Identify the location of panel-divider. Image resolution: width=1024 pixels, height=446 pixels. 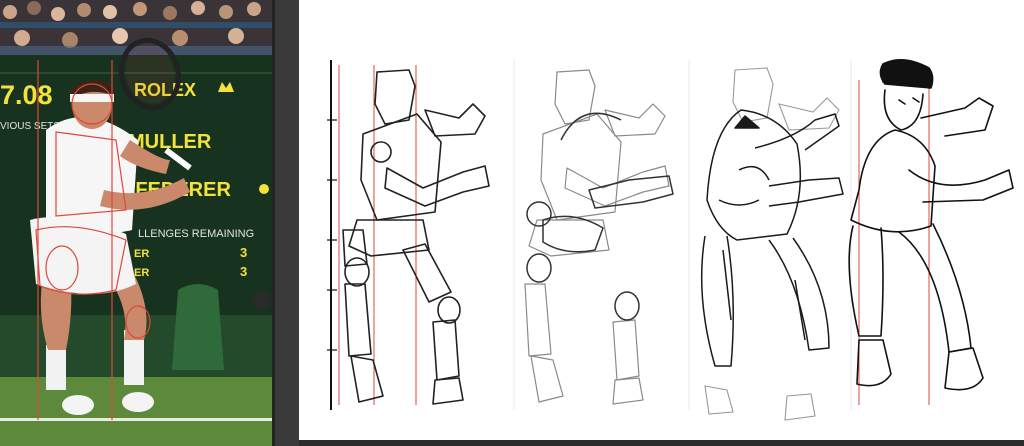
(285, 223).